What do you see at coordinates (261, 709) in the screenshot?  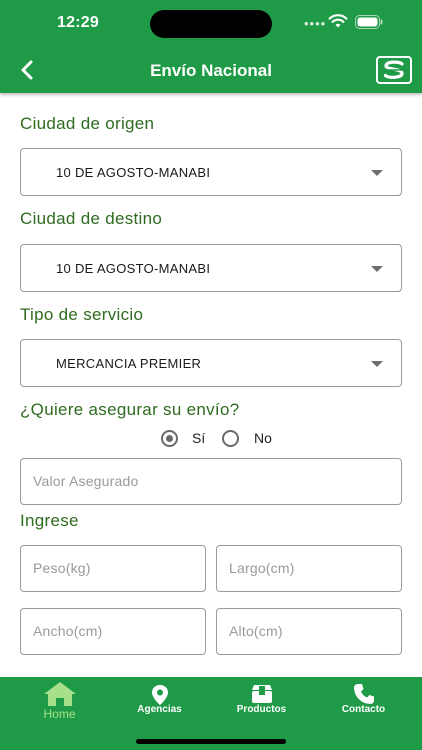 I see `tab-products-label: Productos` at bounding box center [261, 709].